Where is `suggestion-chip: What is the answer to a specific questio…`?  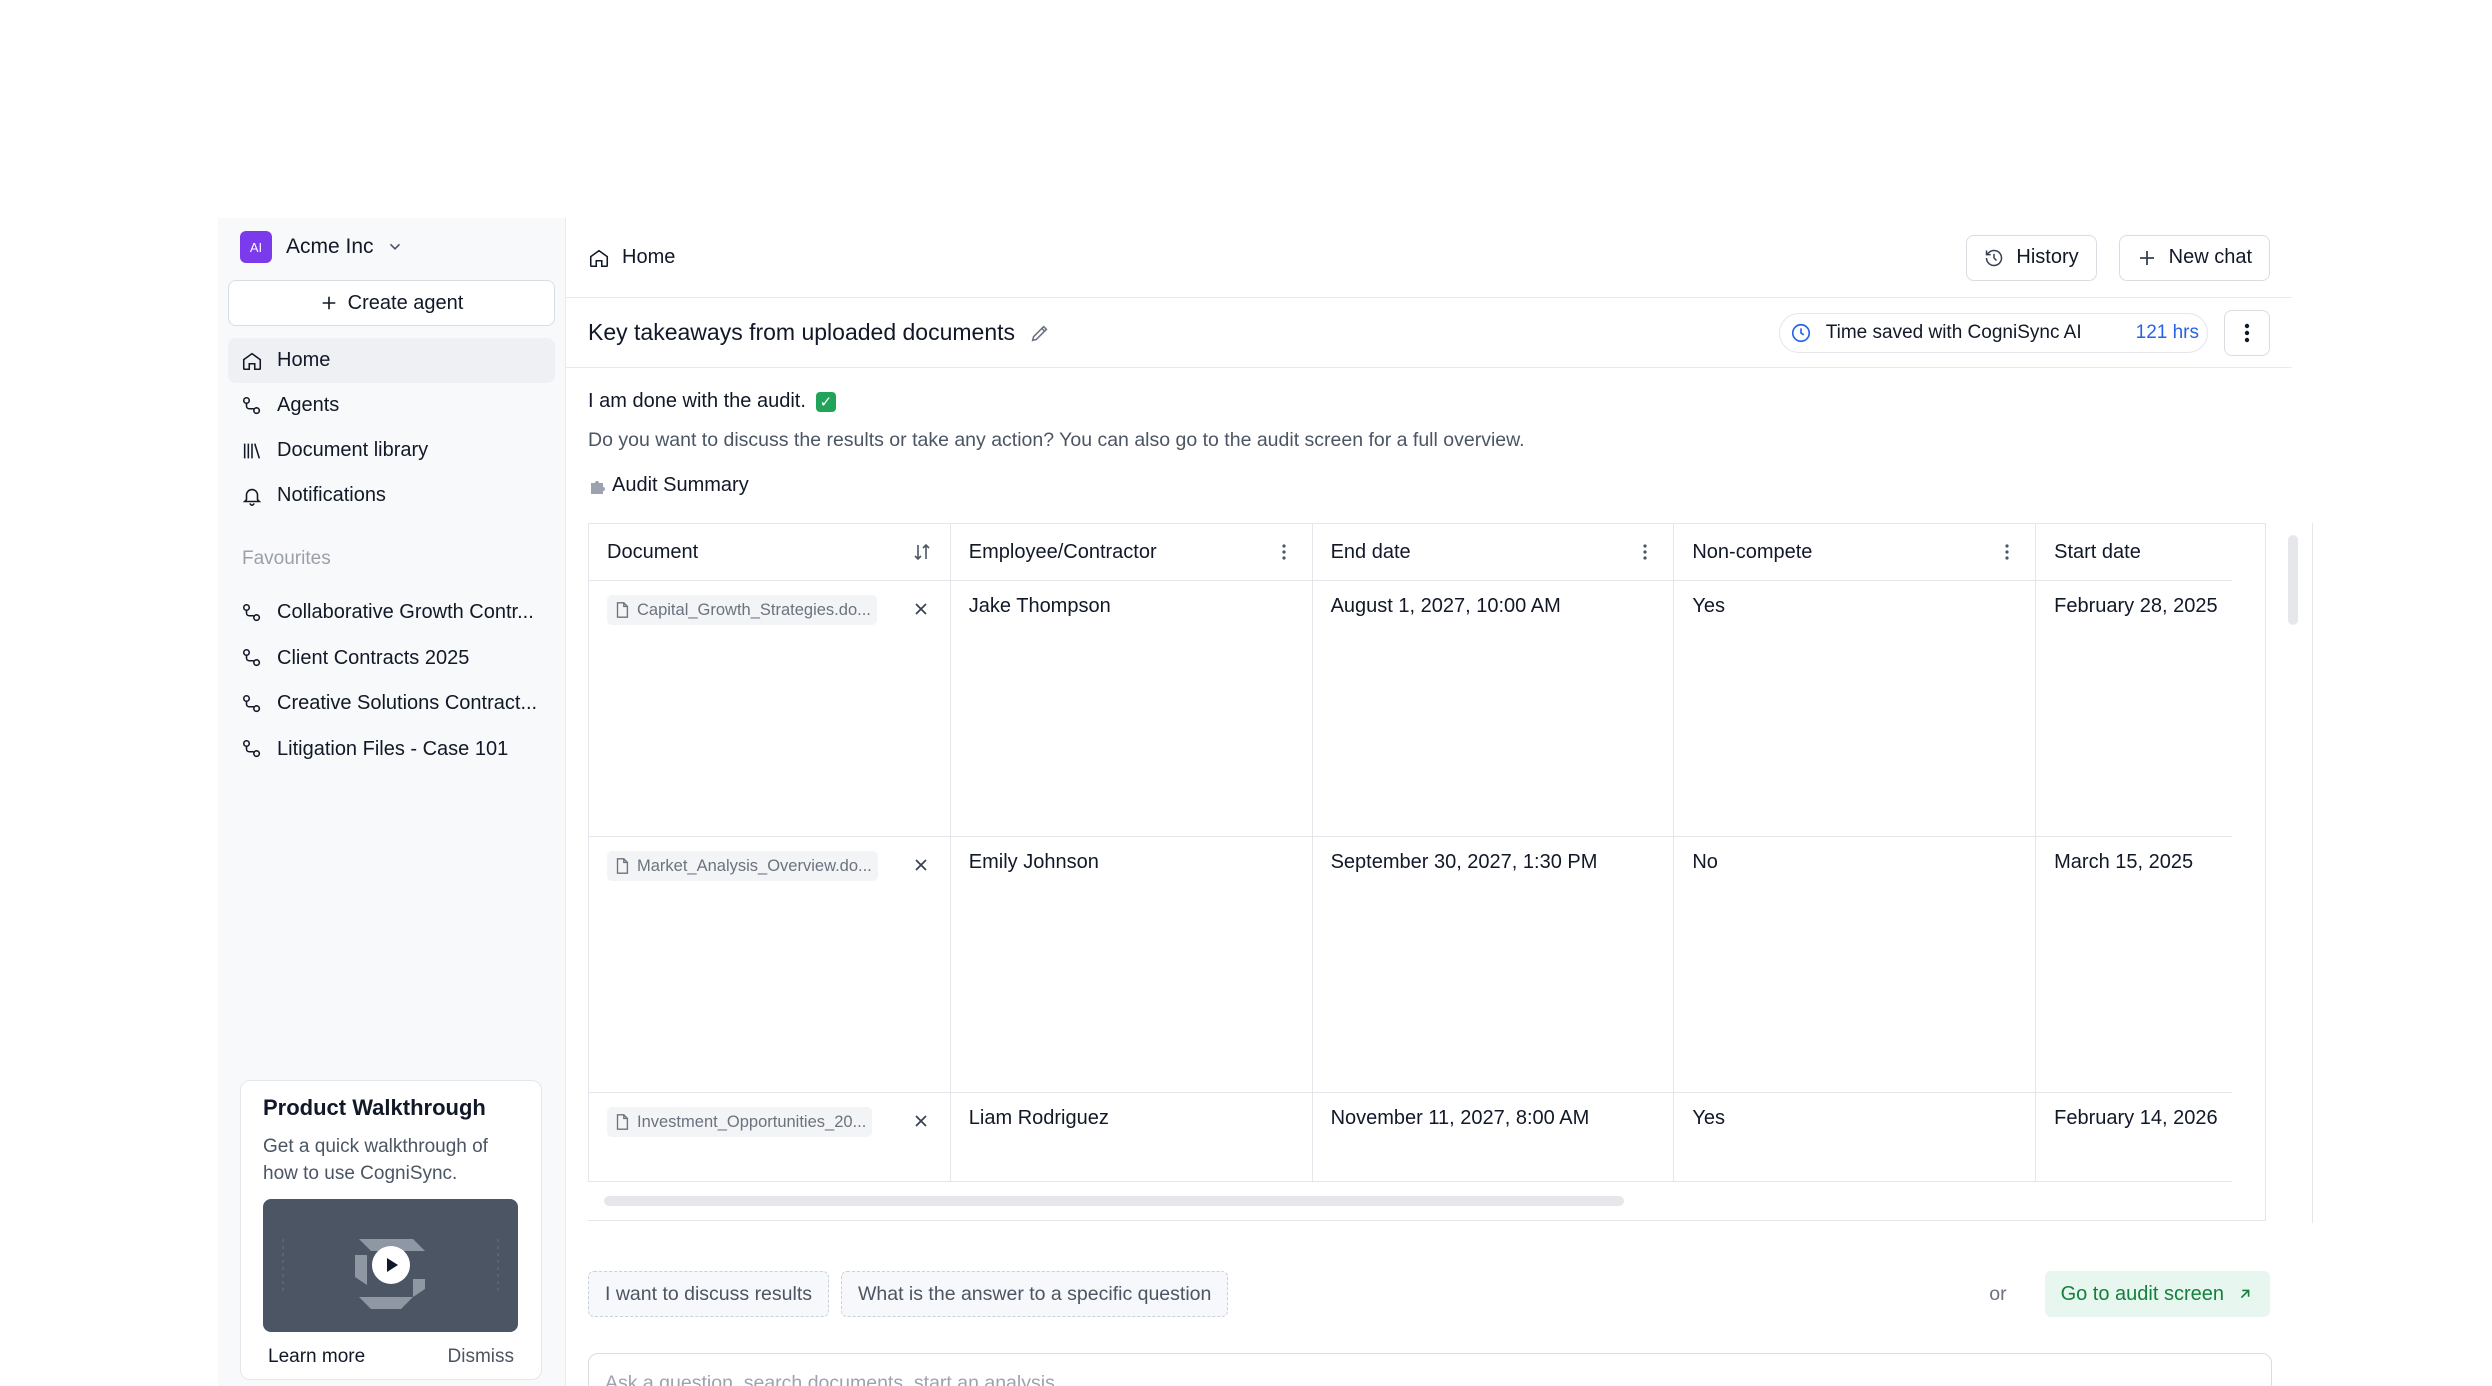
suggestion-chip: What is the answer to a specific questio… is located at coordinates (1035, 1294).